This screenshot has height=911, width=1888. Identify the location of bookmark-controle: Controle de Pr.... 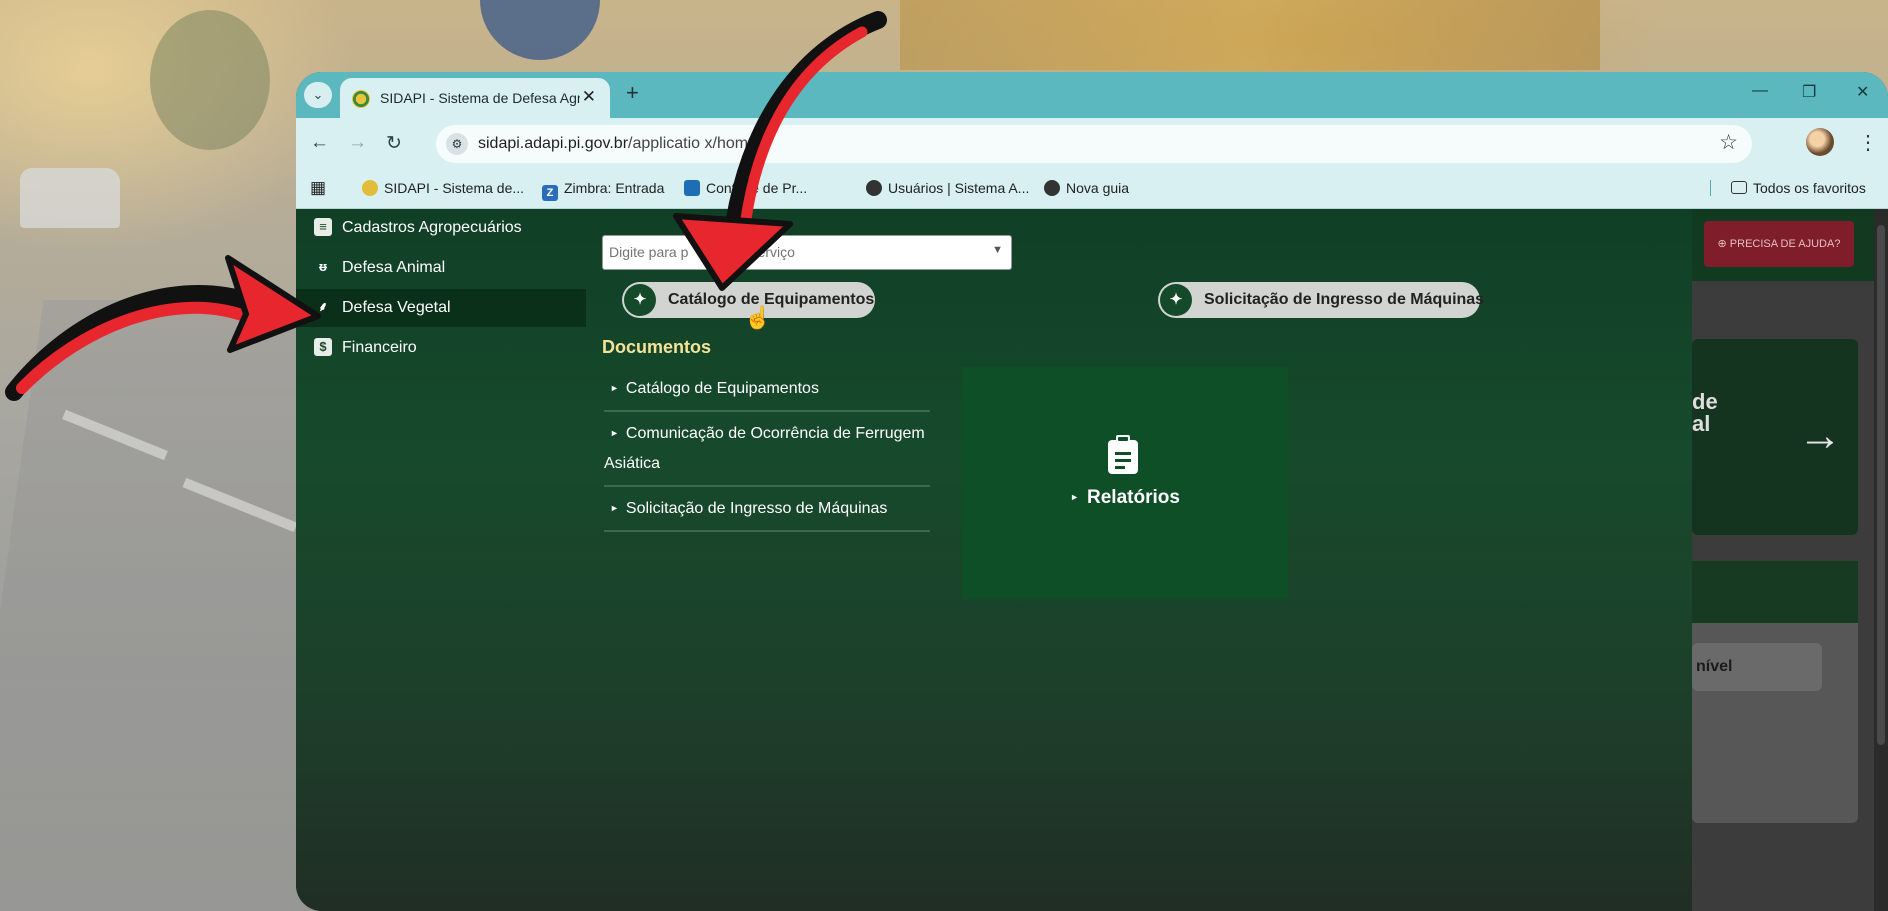
(745, 188).